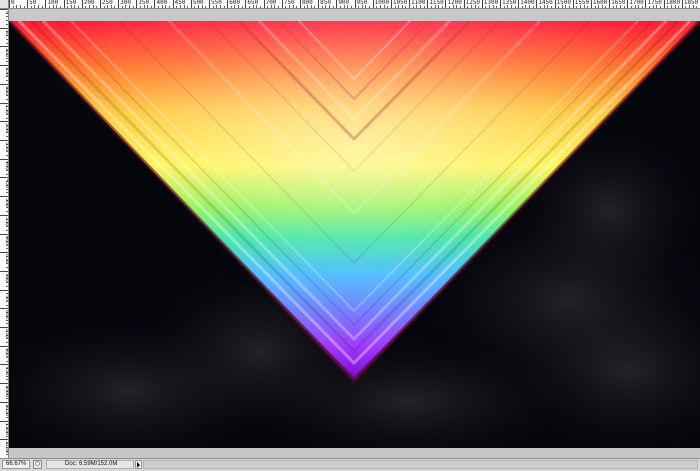 Image resolution: width=700 pixels, height=471 pixels. Describe the element at coordinates (600, 3) in the screenshot. I see `ruler-tick-label: 1600` at that location.